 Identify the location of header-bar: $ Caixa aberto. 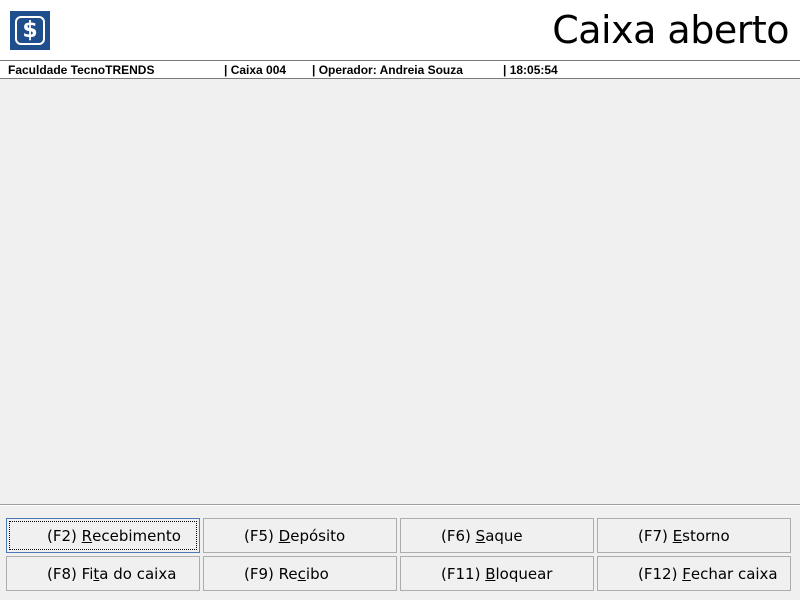
(400, 30).